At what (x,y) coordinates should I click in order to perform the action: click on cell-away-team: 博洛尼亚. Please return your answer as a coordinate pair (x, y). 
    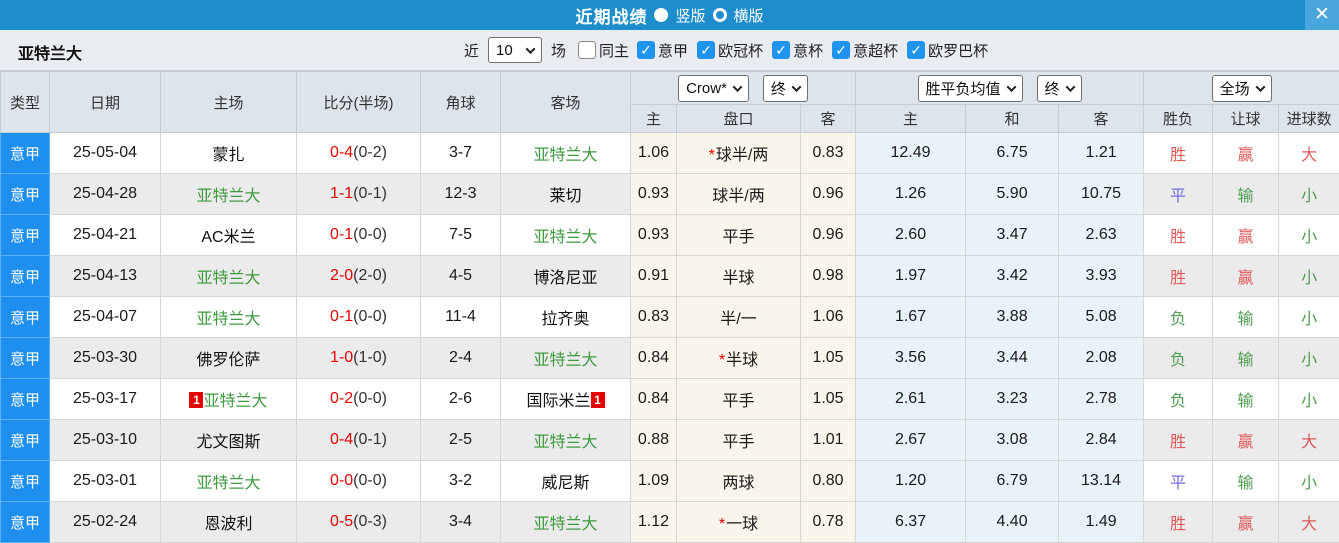
    Looking at the image, I should click on (565, 276).